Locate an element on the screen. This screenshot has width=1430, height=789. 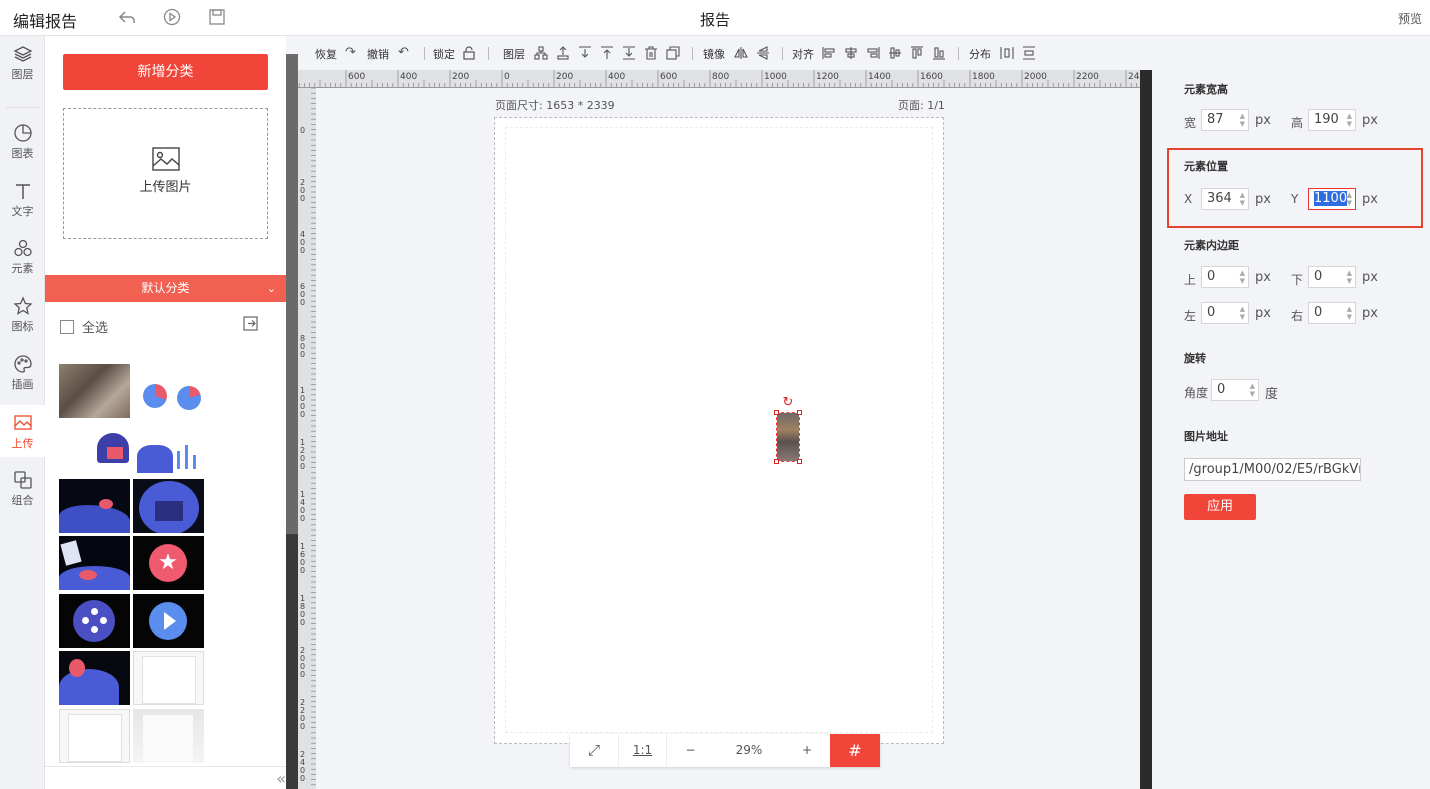
nav-illustration: 插画 is located at coordinates (22, 372).